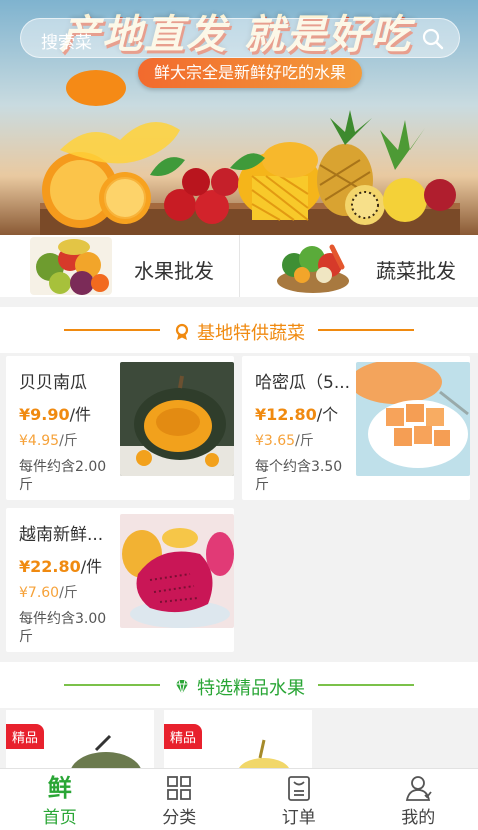 The height and width of the screenshot is (830, 478). Describe the element at coordinates (179, 788) in the screenshot. I see `grid-icon` at that location.